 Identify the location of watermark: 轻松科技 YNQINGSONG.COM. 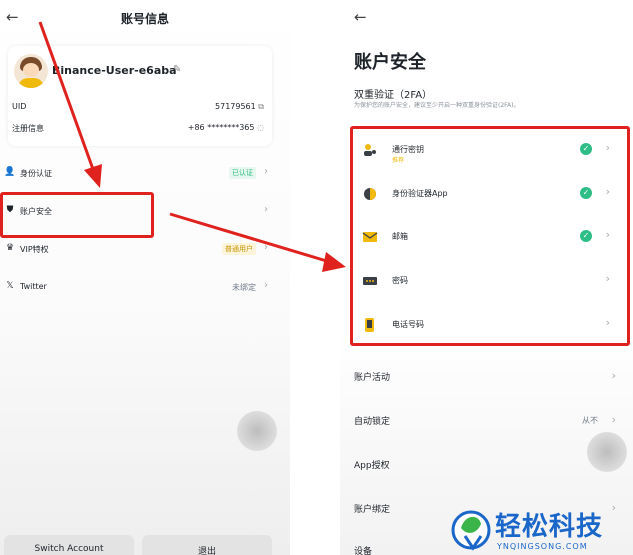
(539, 530).